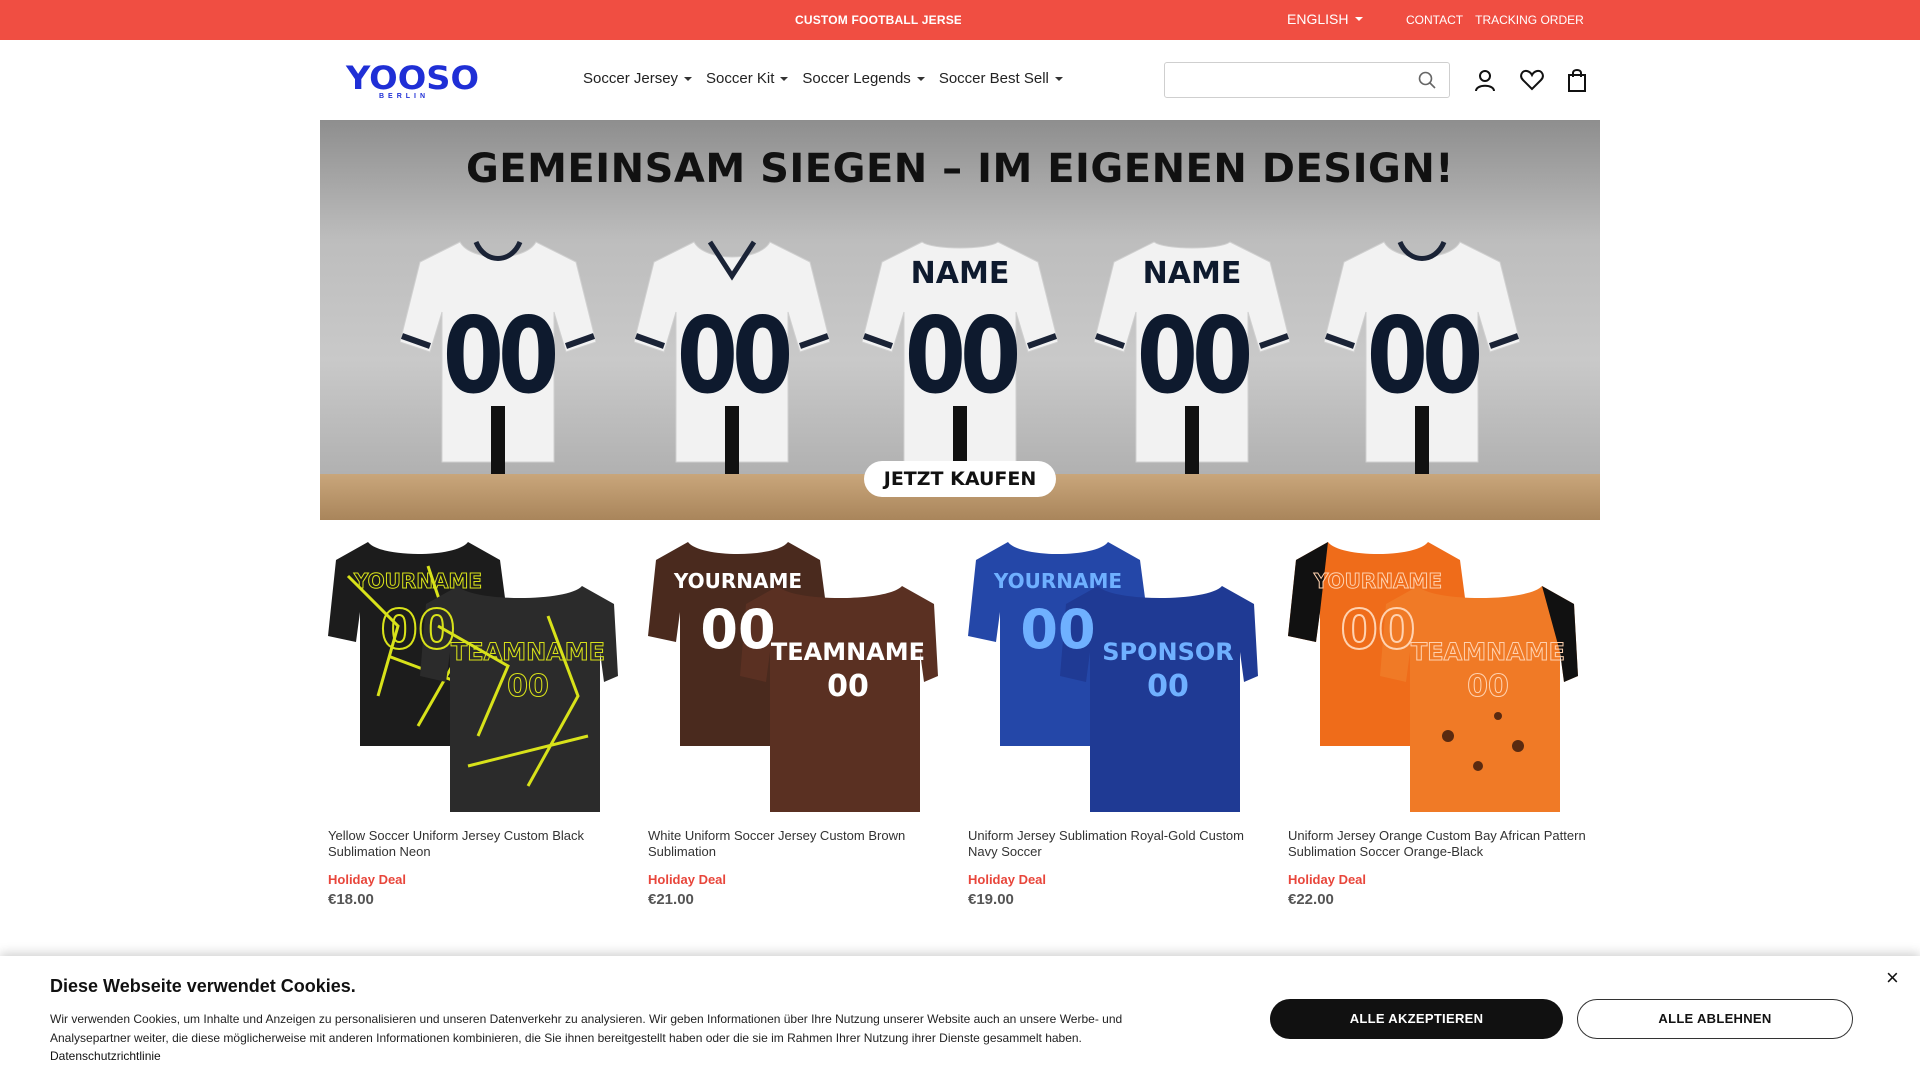 Image resolution: width=1920 pixels, height=1080 pixels. What do you see at coordinates (1434, 20) in the screenshot?
I see `contact-link: CONTACT` at bounding box center [1434, 20].